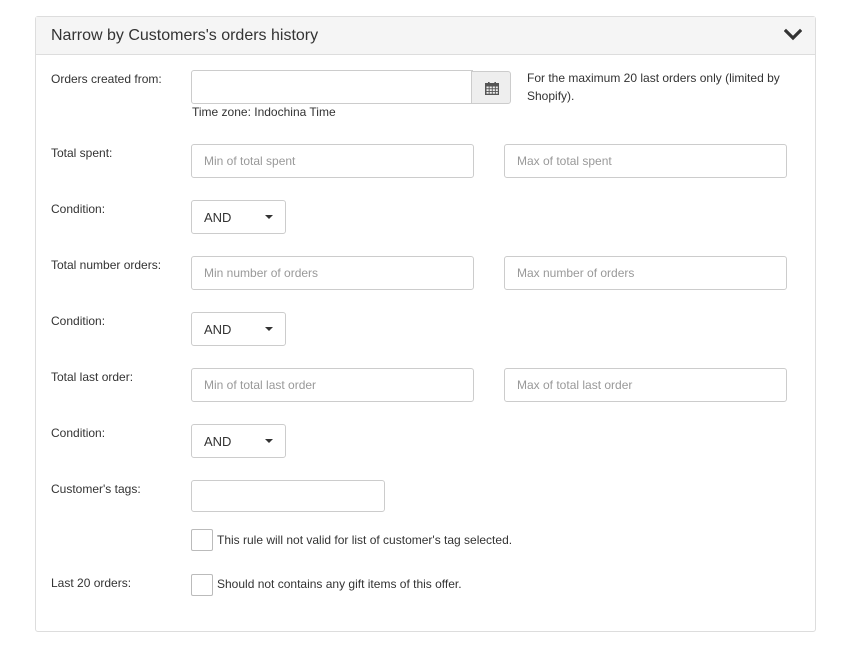 The height and width of the screenshot is (650, 852). I want to click on max-total-last-order-input, so click(645, 385).